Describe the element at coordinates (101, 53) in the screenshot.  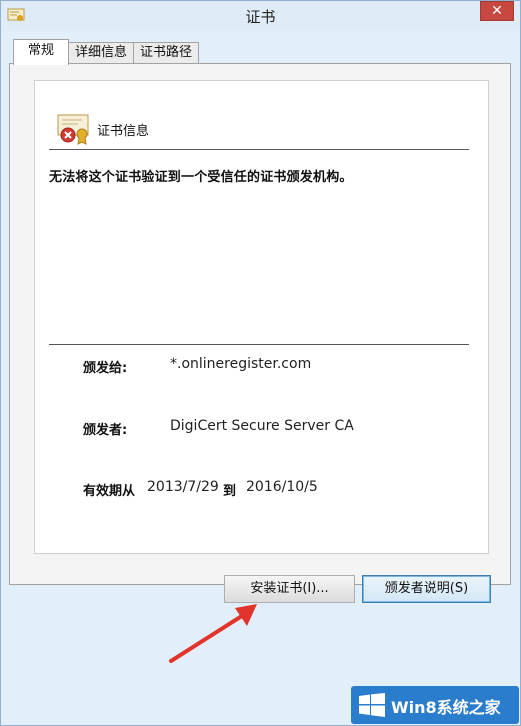
I see `tab-details: 详细信息` at that location.